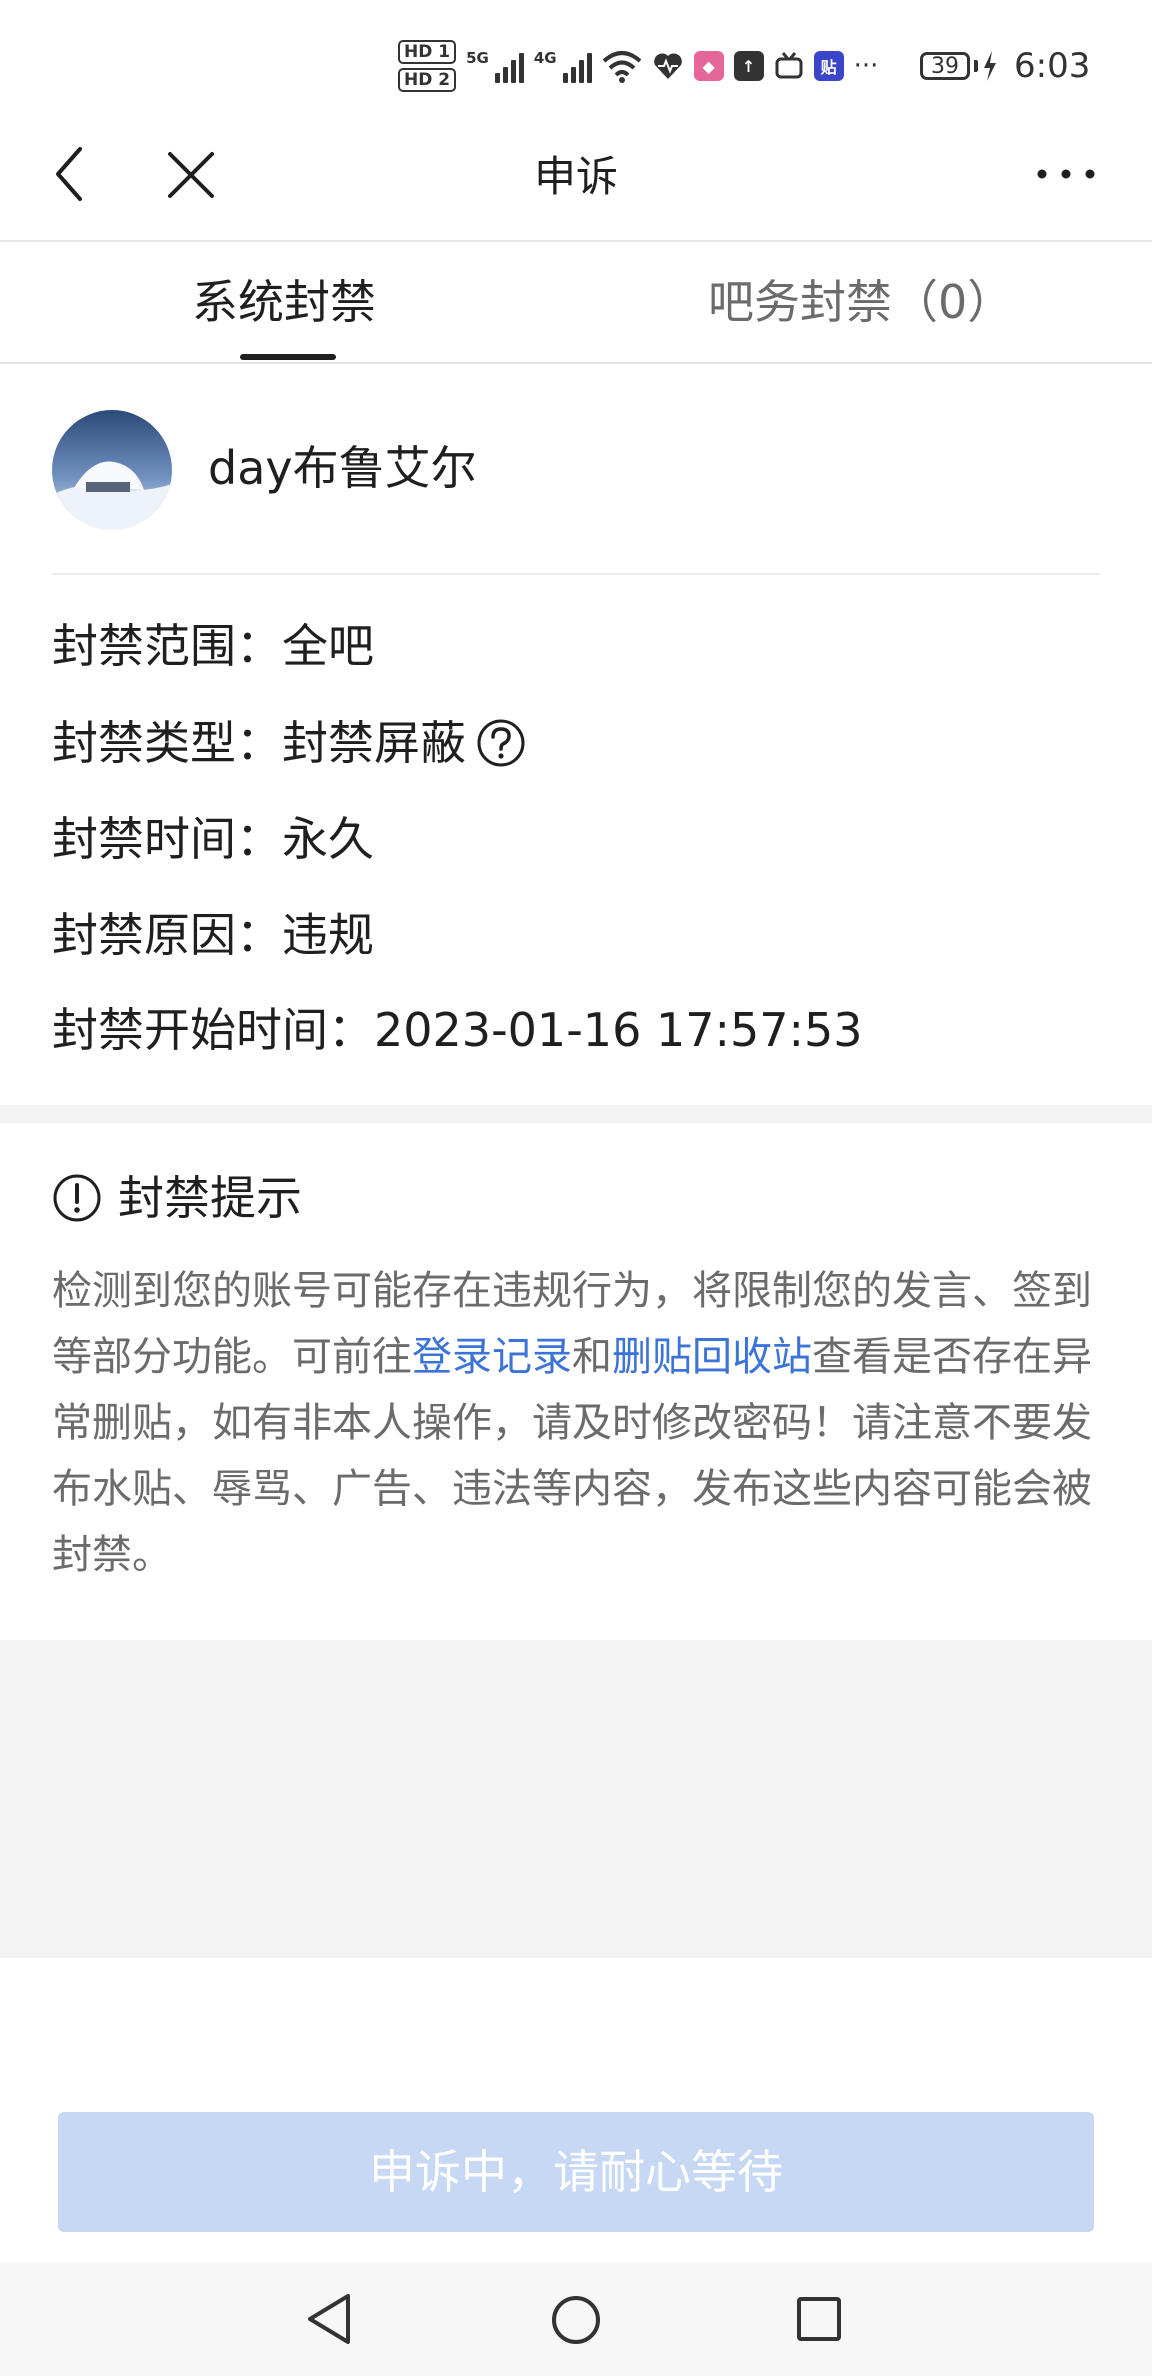 The height and width of the screenshot is (2376, 1152). Describe the element at coordinates (789, 65) in the screenshot. I see `tv-app-icon` at that location.